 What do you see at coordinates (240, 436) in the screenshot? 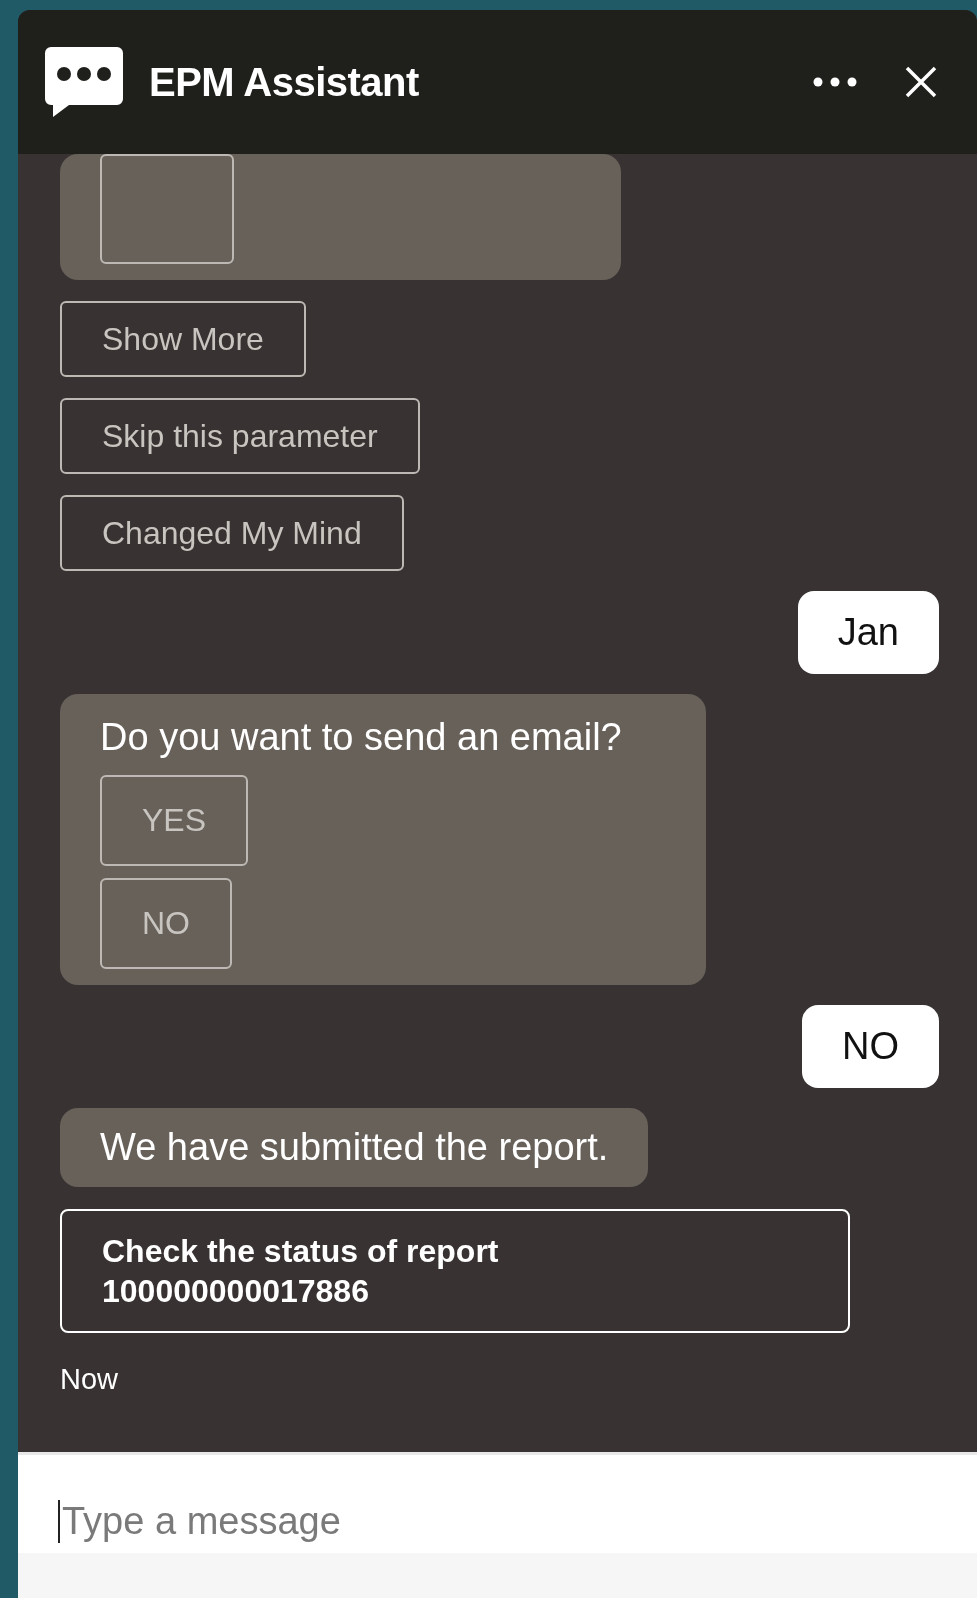
I see `option-button: Skip this parameter` at bounding box center [240, 436].